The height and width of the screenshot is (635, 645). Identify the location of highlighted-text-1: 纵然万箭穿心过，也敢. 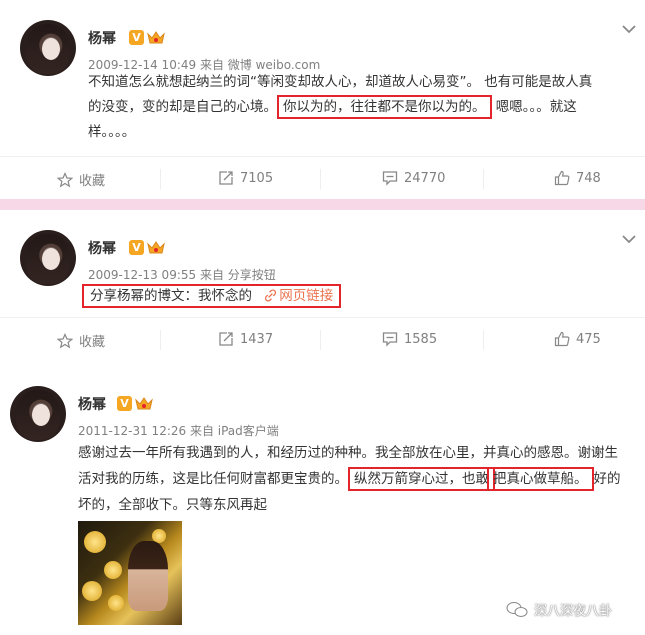
(421, 479).